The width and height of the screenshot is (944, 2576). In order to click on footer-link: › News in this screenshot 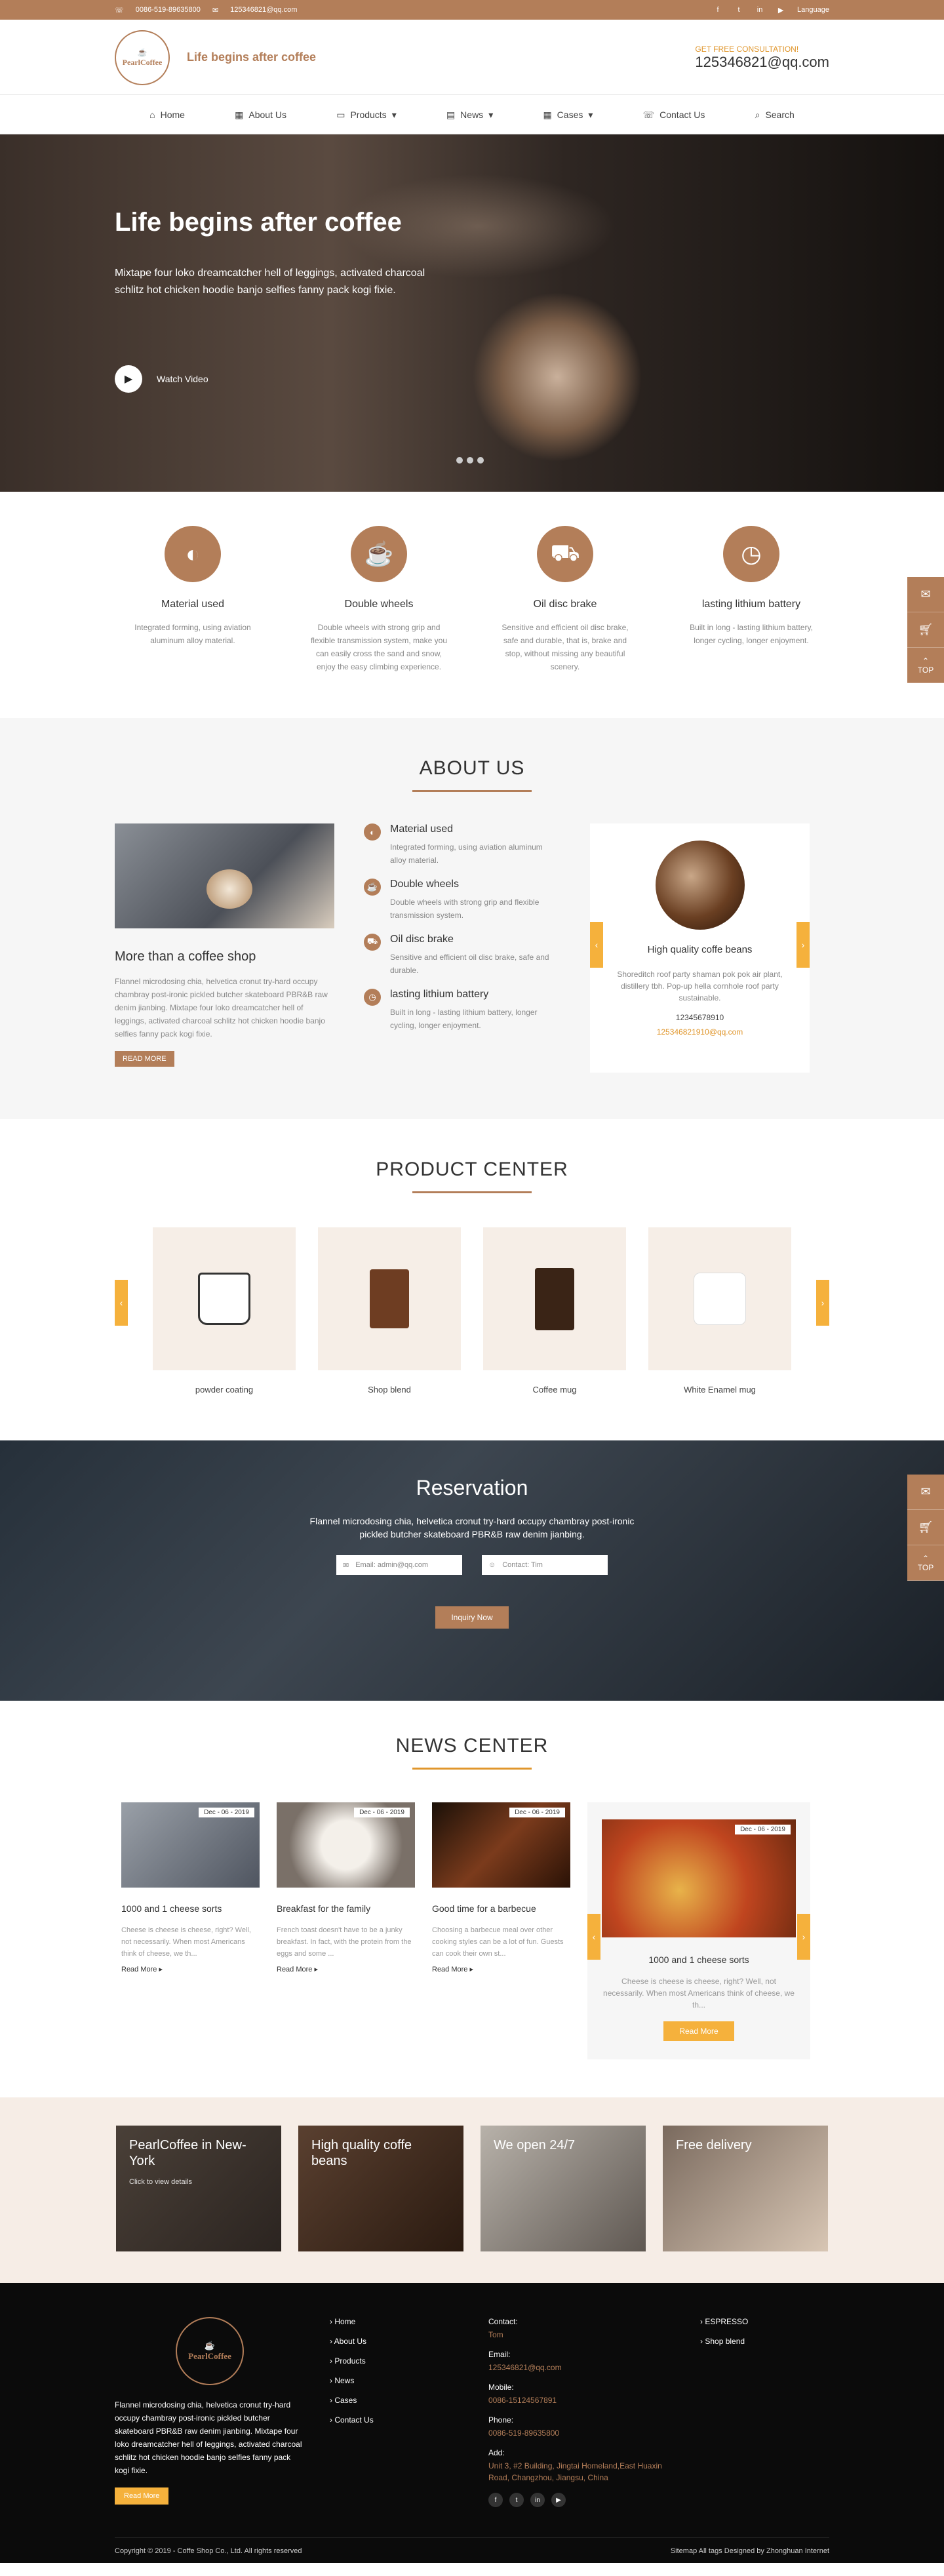, I will do `click(409, 2380)`.